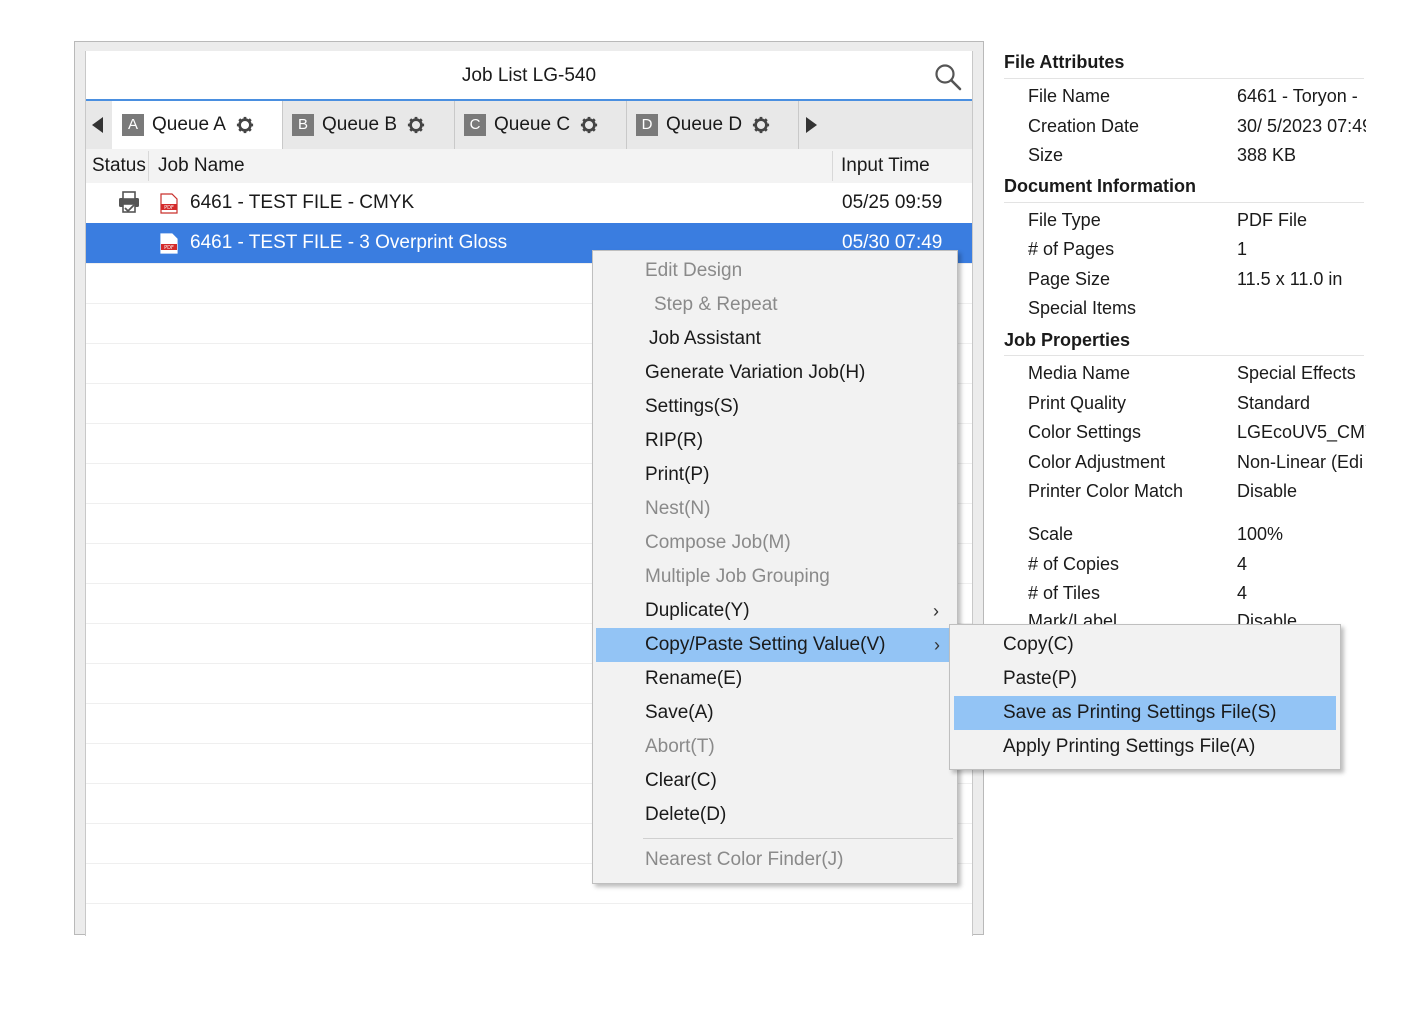  Describe the element at coordinates (775, 373) in the screenshot. I see `menu-item-generate-variation-job: Generate Variation Job(H)` at that location.